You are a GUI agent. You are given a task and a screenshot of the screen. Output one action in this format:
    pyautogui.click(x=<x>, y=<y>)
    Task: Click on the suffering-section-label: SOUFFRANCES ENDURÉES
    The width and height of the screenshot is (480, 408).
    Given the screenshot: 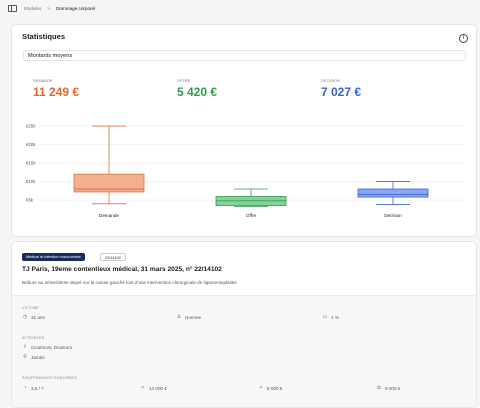 What is the action you would take?
    pyautogui.click(x=49, y=378)
    